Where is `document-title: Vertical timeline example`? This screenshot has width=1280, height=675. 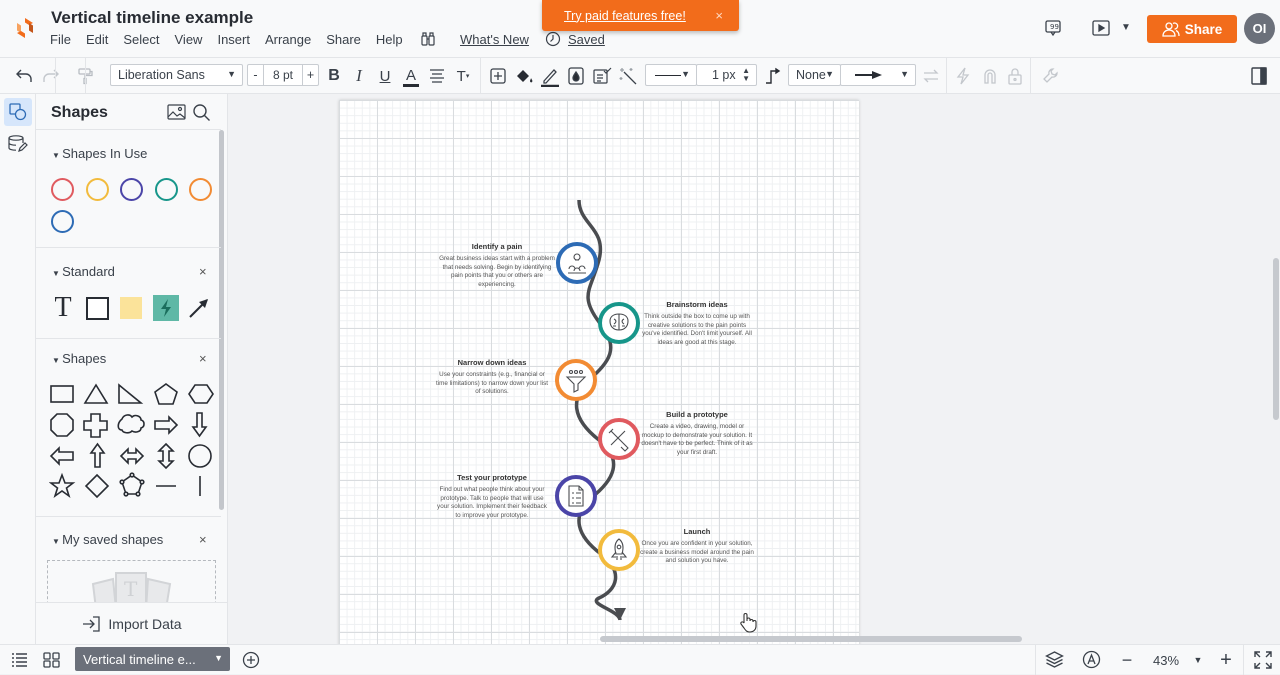 document-title: Vertical timeline example is located at coordinates (152, 18).